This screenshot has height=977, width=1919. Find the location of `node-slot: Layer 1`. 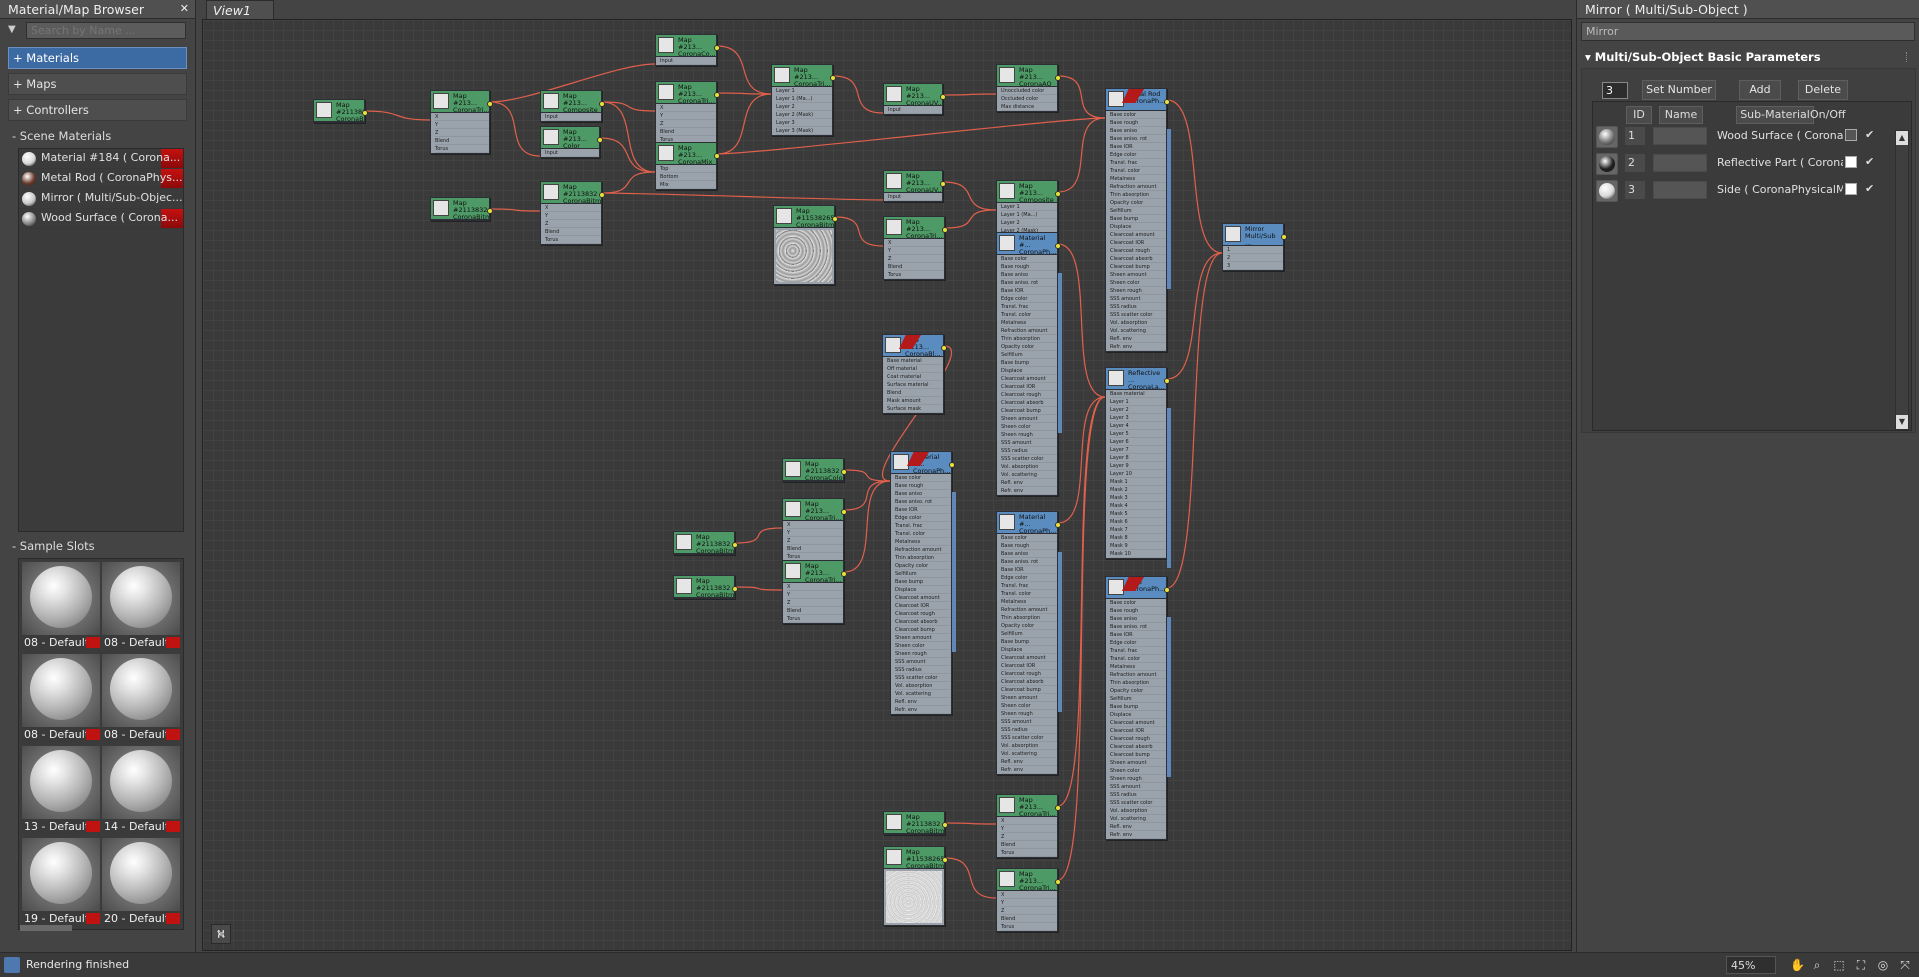

node-slot: Layer 1 is located at coordinates (1138, 402).